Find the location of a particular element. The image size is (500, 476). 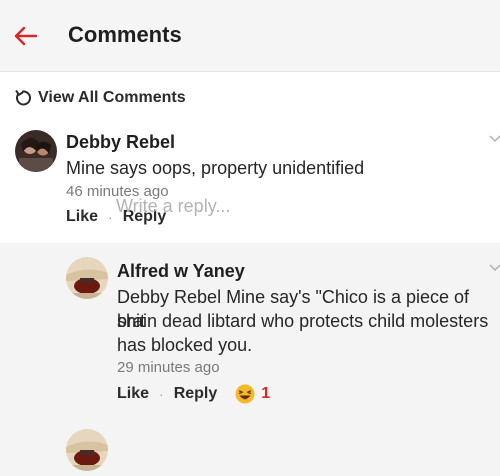

reply-timestamp: 29 minutes ago is located at coordinates (168, 367).